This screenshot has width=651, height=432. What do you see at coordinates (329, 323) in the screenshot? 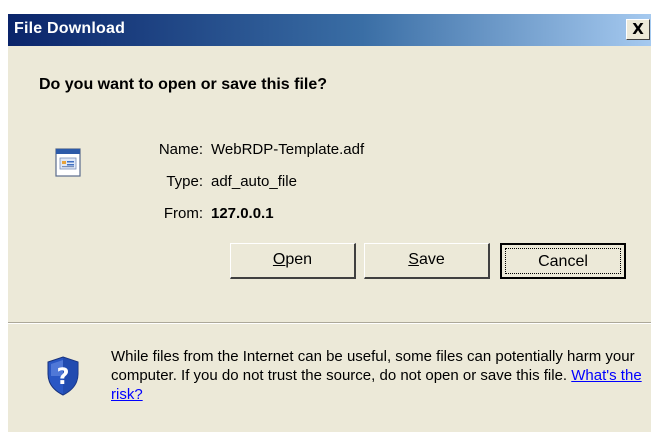
I see `section-divider` at bounding box center [329, 323].